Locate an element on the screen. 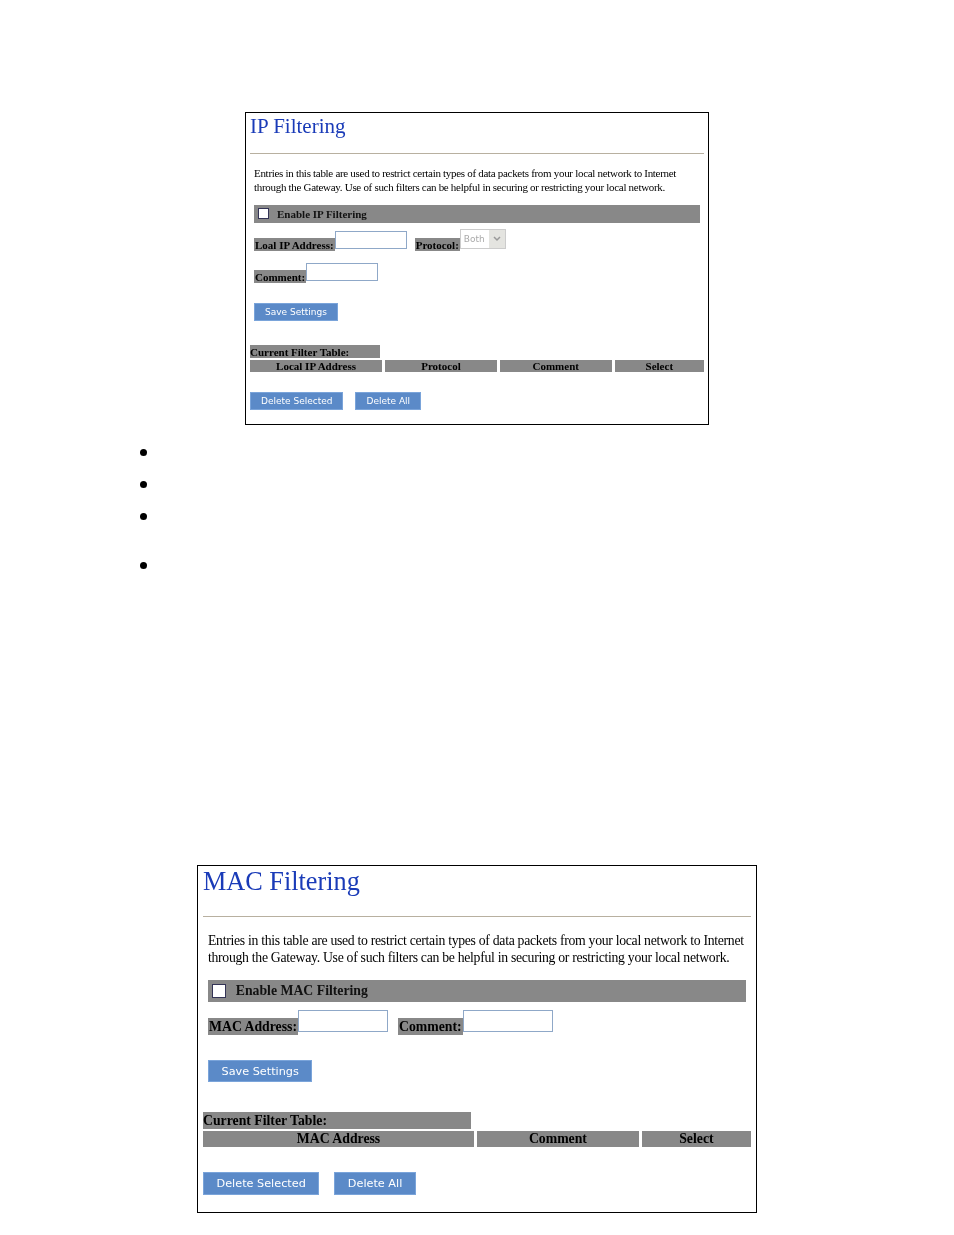  column-header: Local IP Address is located at coordinates (316, 365).